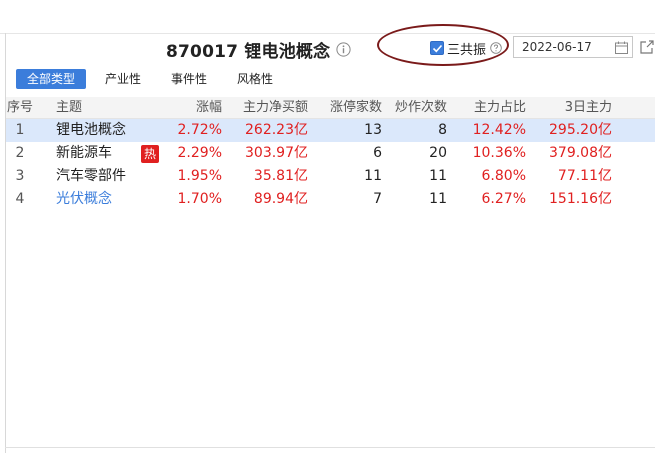 This screenshot has height=453, width=655. I want to click on row-number: 4, so click(20, 199).